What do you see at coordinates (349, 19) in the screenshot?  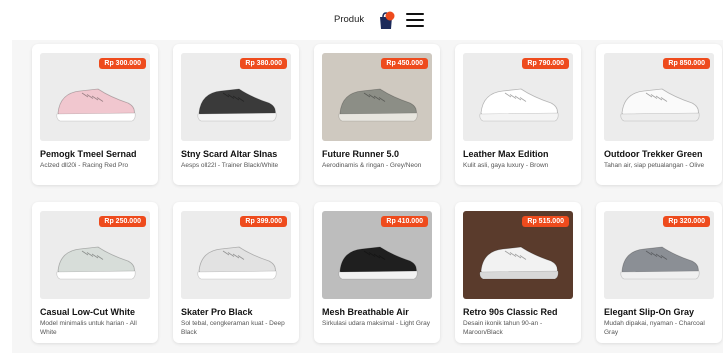 I see `nav-link-produk: Produk` at bounding box center [349, 19].